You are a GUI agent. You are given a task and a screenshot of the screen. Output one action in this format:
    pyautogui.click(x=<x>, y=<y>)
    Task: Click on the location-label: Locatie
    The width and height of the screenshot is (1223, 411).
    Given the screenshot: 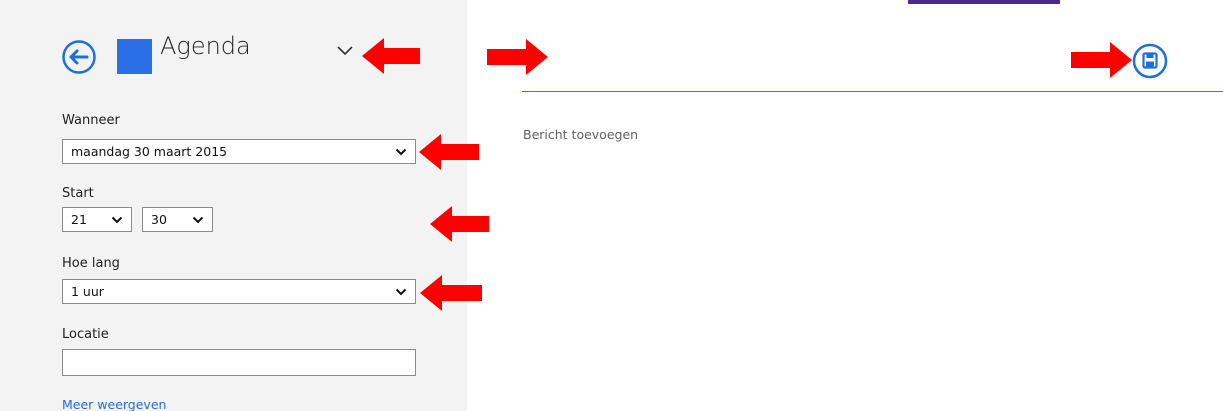 What is the action you would take?
    pyautogui.click(x=85, y=334)
    